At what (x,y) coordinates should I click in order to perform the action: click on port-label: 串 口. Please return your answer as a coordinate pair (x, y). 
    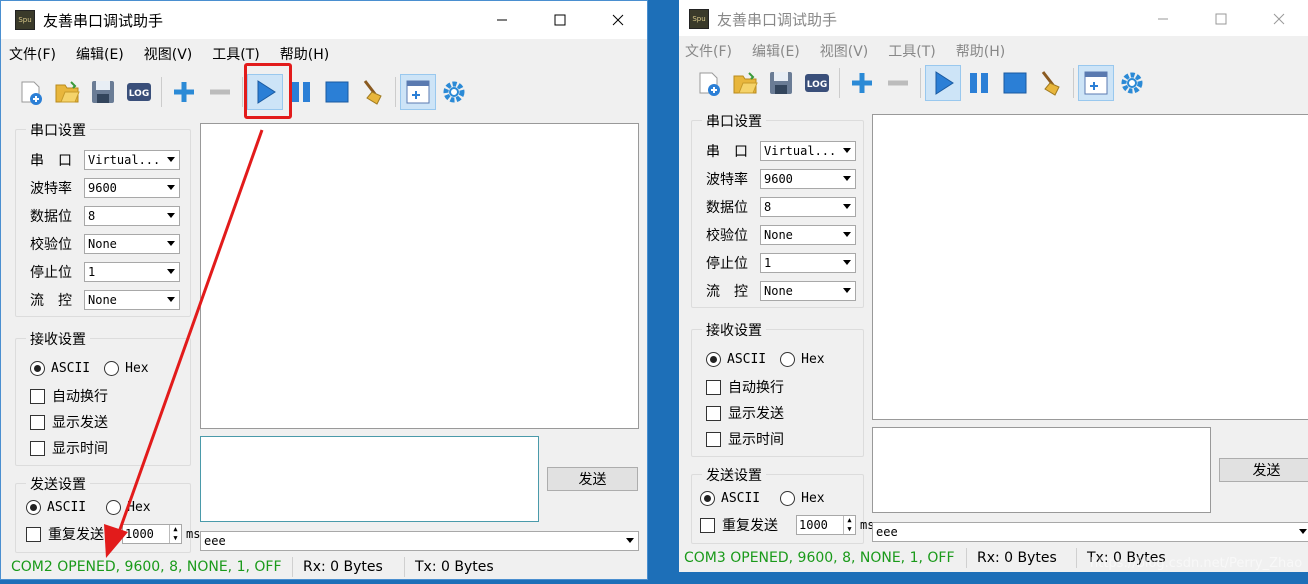
    Looking at the image, I should click on (51, 161).